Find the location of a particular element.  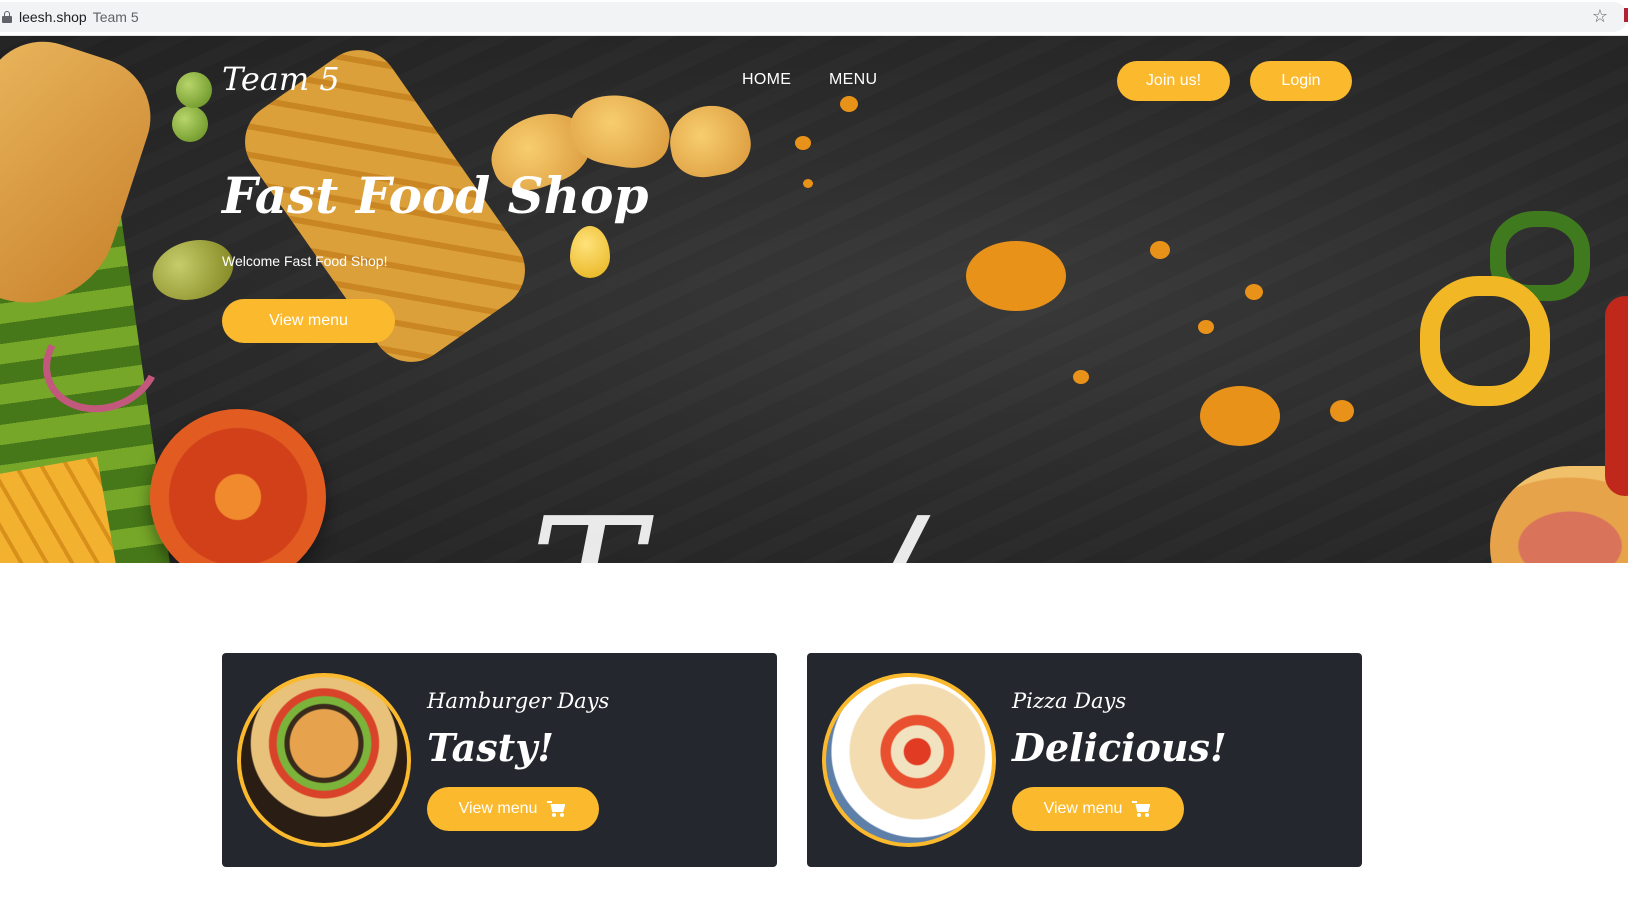

bookmark-star-icon: ☆ is located at coordinates (1600, 17).